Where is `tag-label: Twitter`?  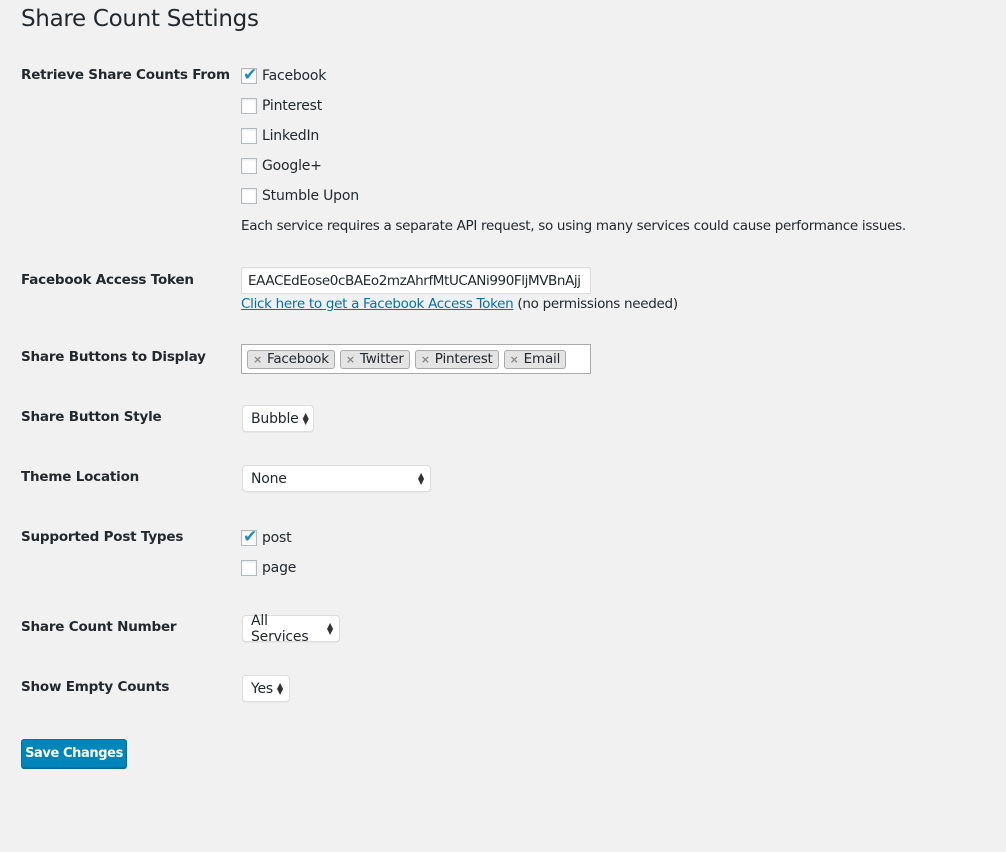
tag-label: Twitter is located at coordinates (381, 359).